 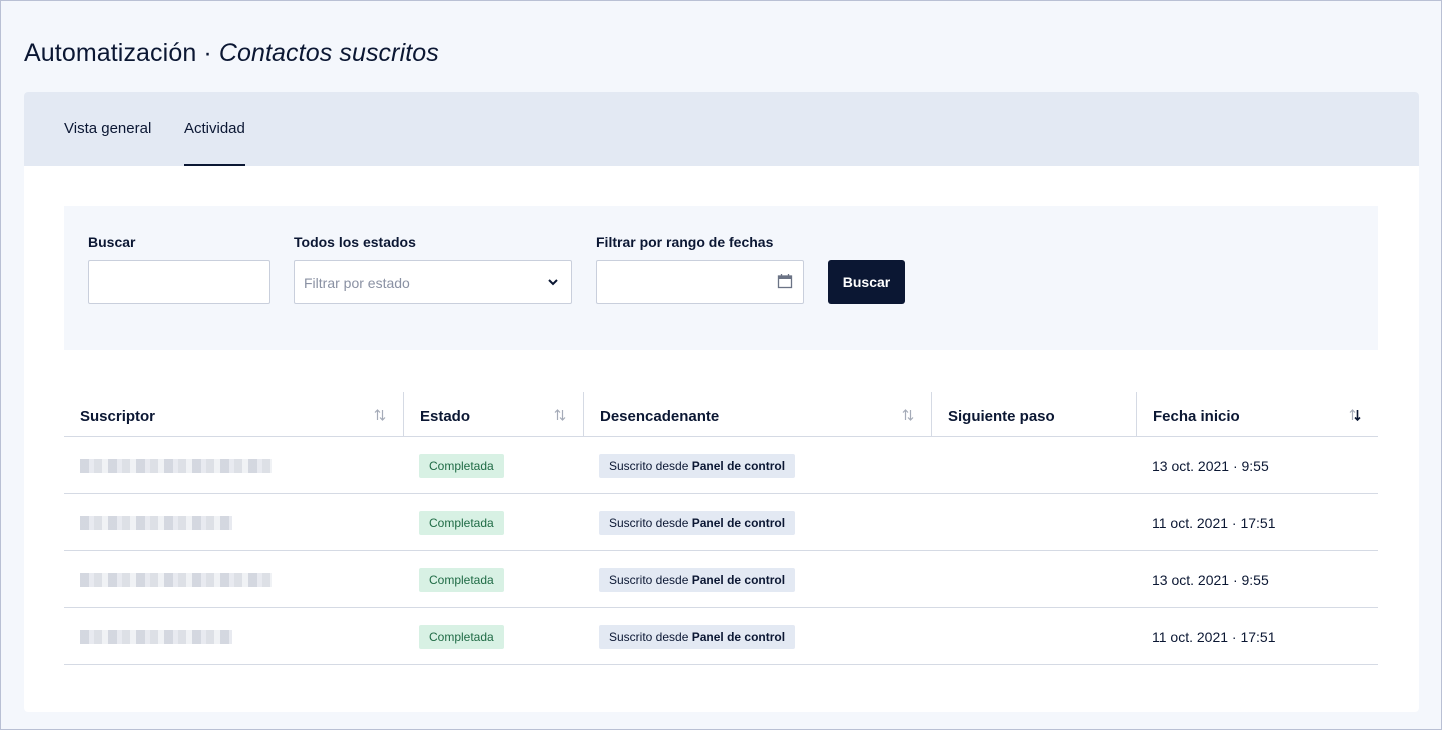 What do you see at coordinates (493, 414) in the screenshot?
I see `column-header-status: Estado` at bounding box center [493, 414].